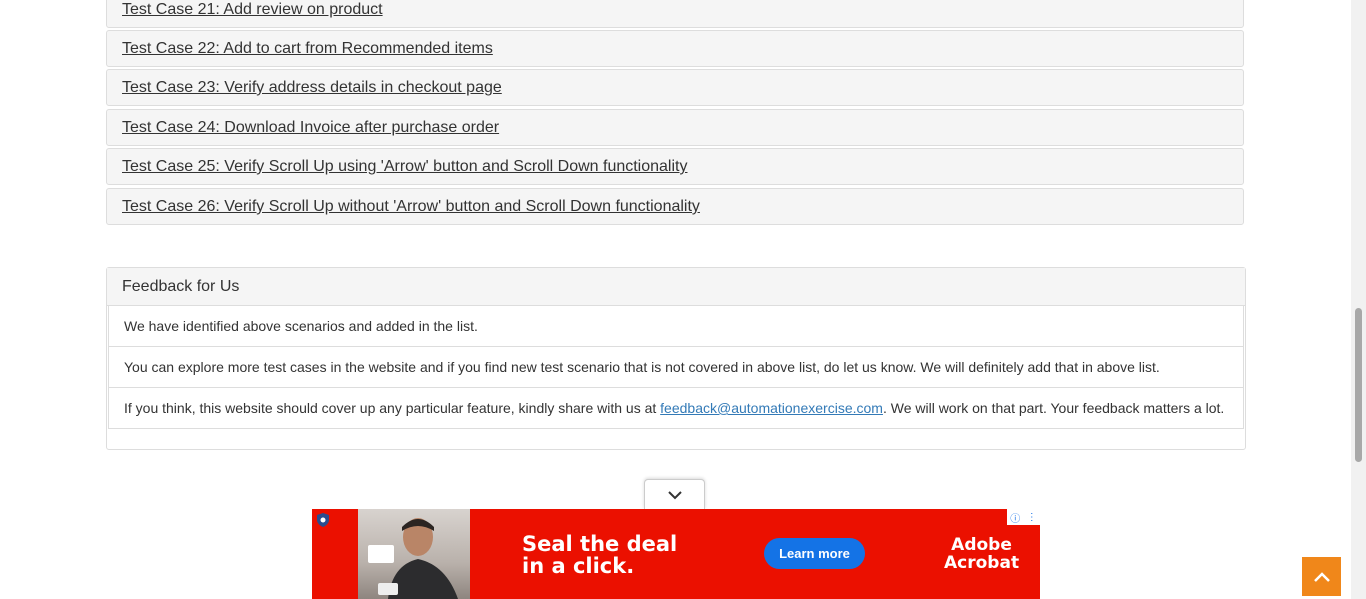  I want to click on ad-photo, so click(414, 554).